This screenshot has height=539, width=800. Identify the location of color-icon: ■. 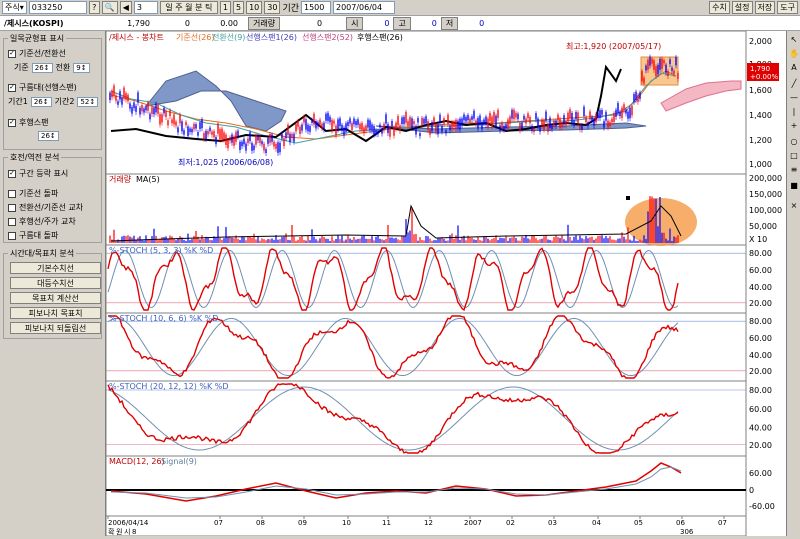
(794, 186).